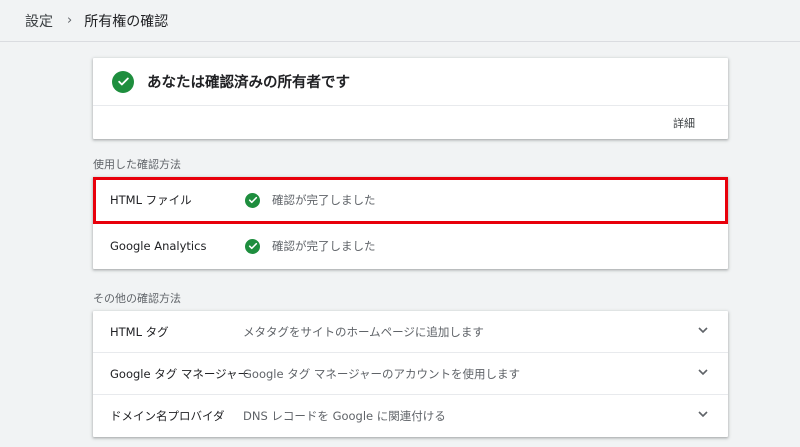 The image size is (800, 447). What do you see at coordinates (410, 122) in the screenshot?
I see `owner-details-row: 詳細` at bounding box center [410, 122].